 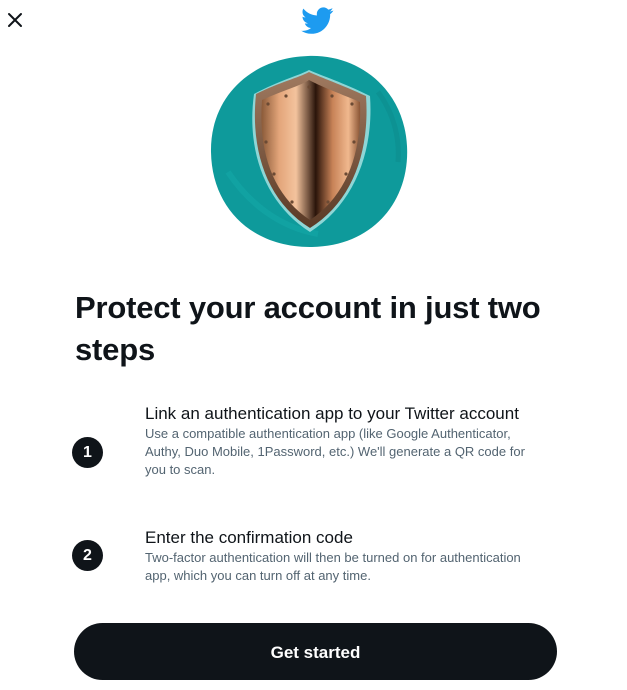 I want to click on twitter-bird-icon, so click(x=317, y=20).